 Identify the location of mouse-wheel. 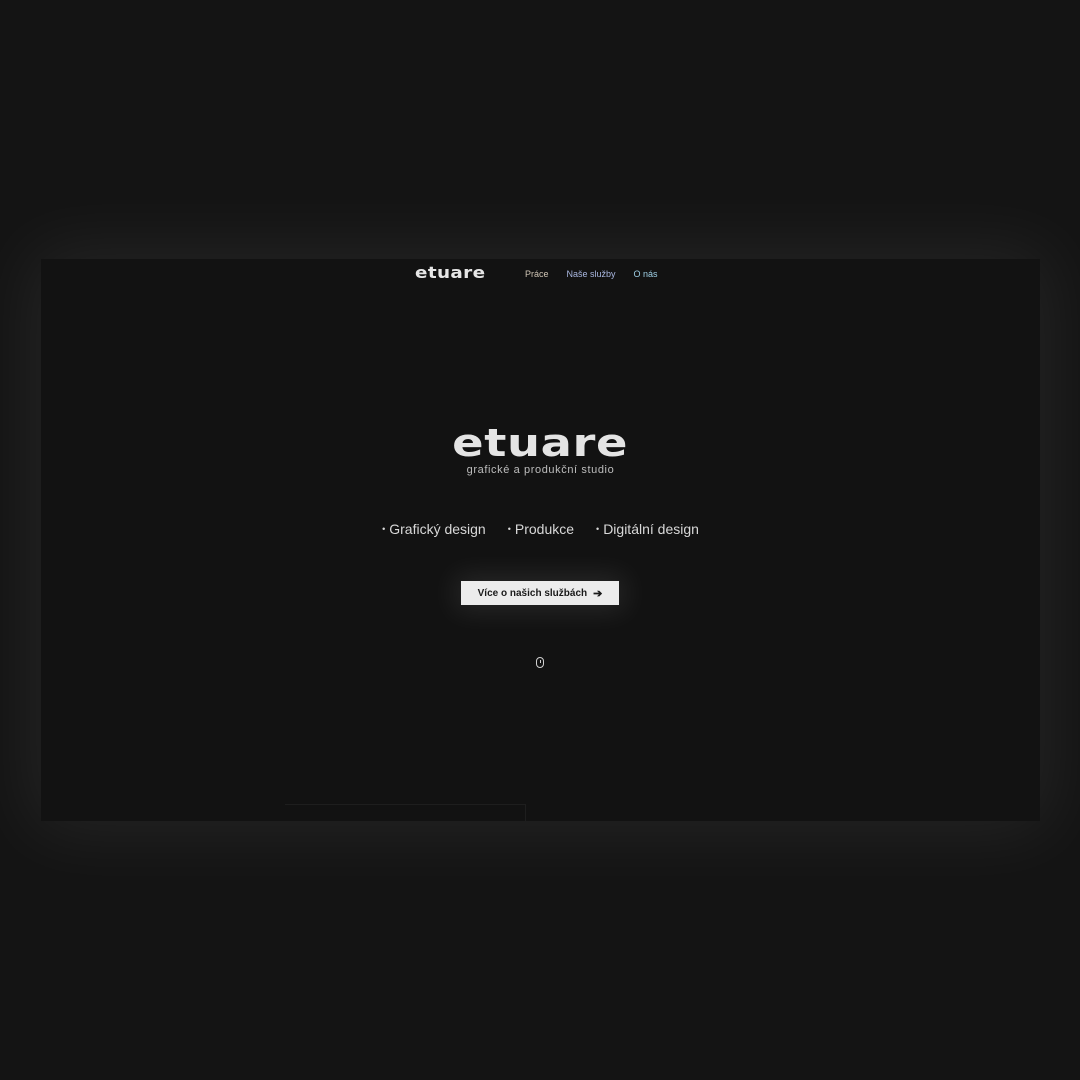
(540, 661).